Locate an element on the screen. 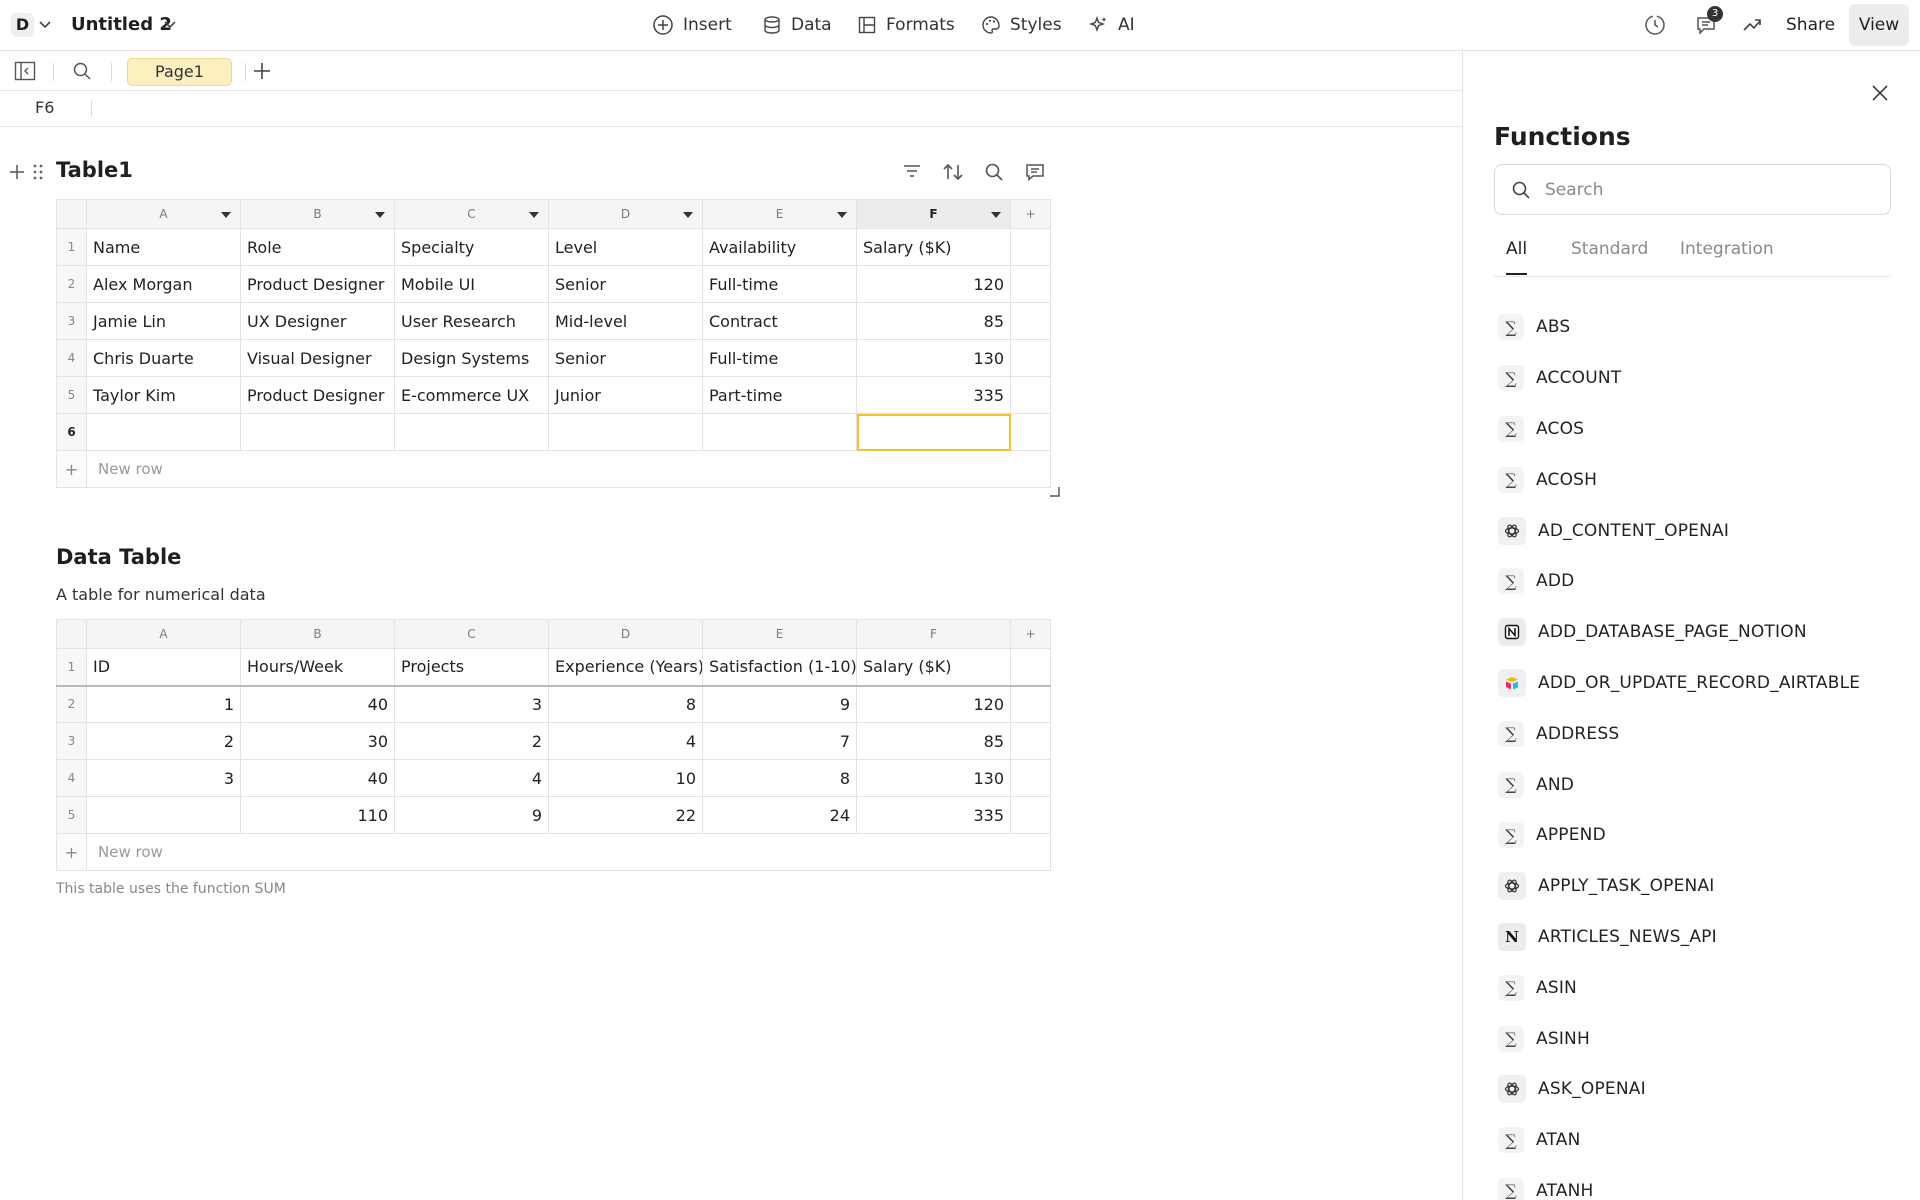  cell: ID is located at coordinates (163, 667).